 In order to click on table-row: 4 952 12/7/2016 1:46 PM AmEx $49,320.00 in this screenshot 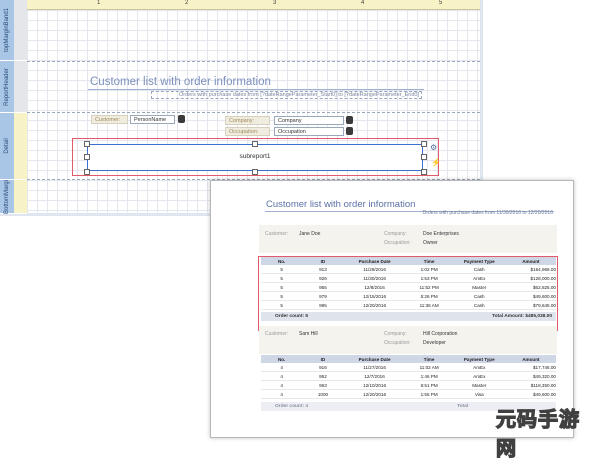, I will do `click(408, 376)`.